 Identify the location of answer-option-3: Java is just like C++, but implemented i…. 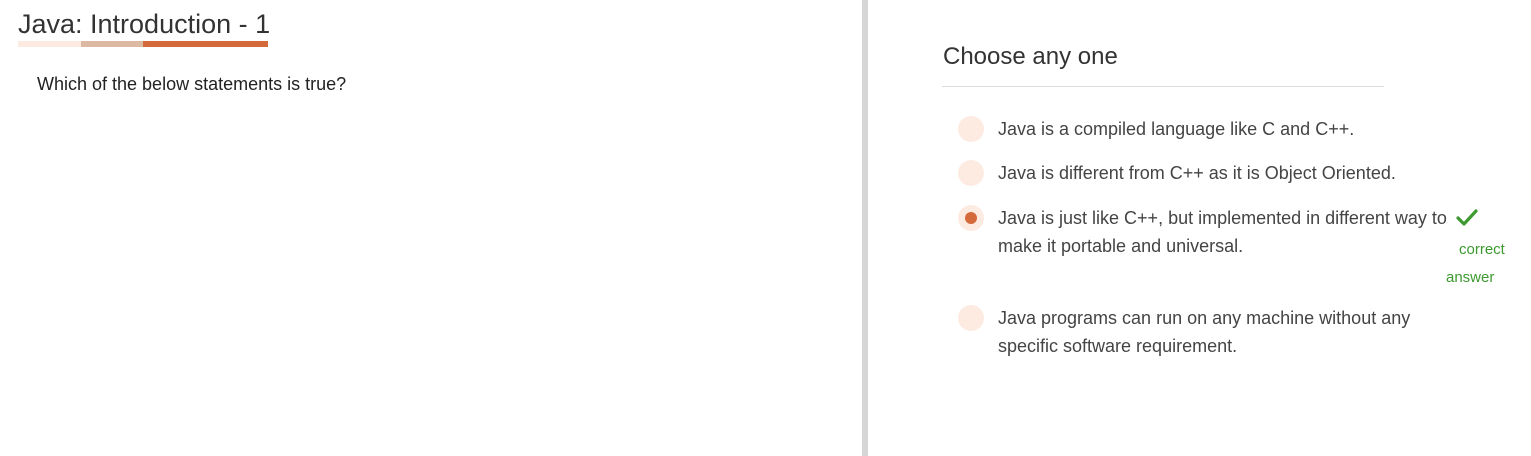
(1218, 232).